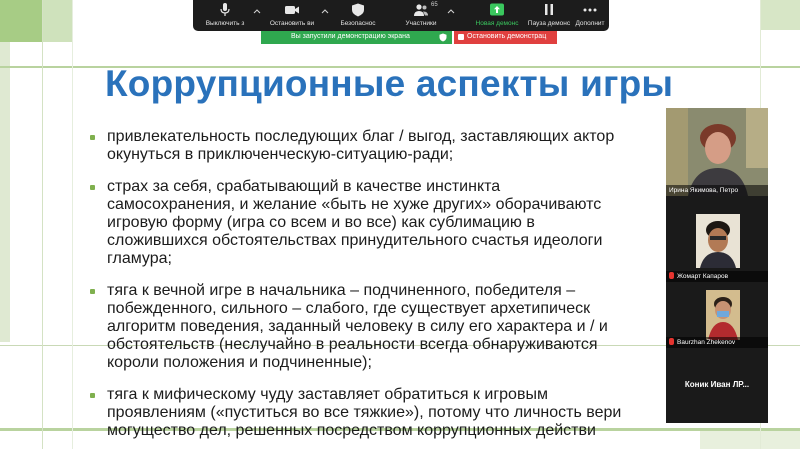  Describe the element at coordinates (717, 190) in the screenshot. I see `participant-name: Ирина Якимова, Петро` at that location.